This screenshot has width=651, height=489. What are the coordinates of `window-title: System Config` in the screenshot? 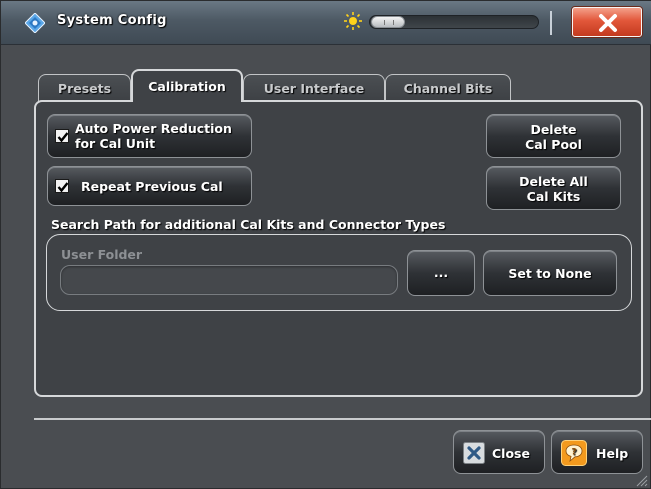 It's located at (112, 20).